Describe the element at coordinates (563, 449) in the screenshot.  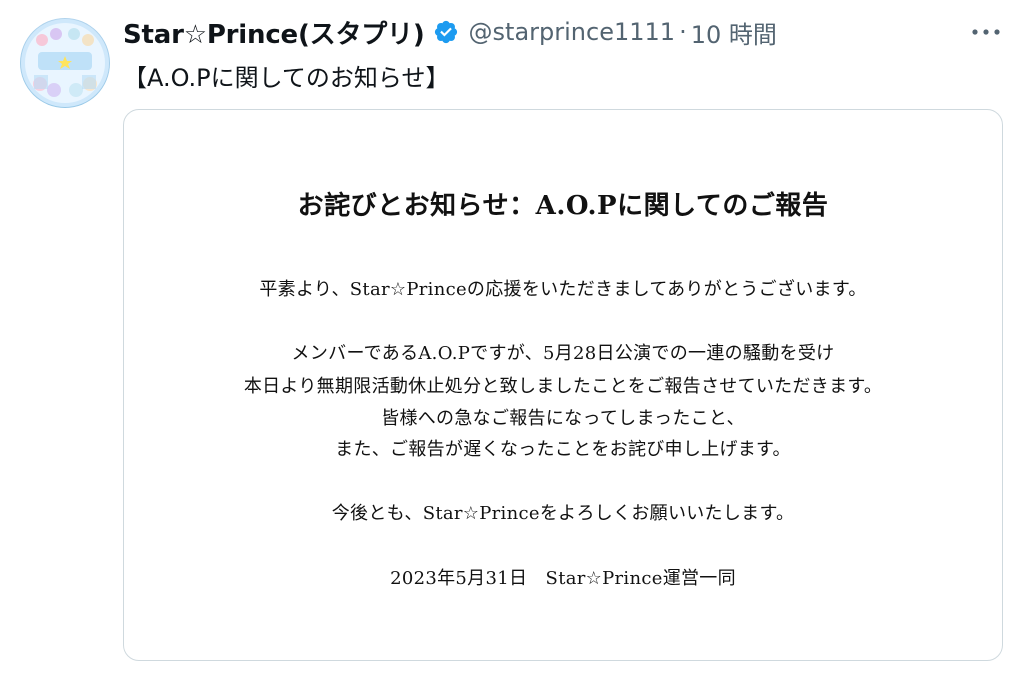
I see `notice-body-line: また、ご報告が遅くなったことをお詫び申し上げます。` at that location.